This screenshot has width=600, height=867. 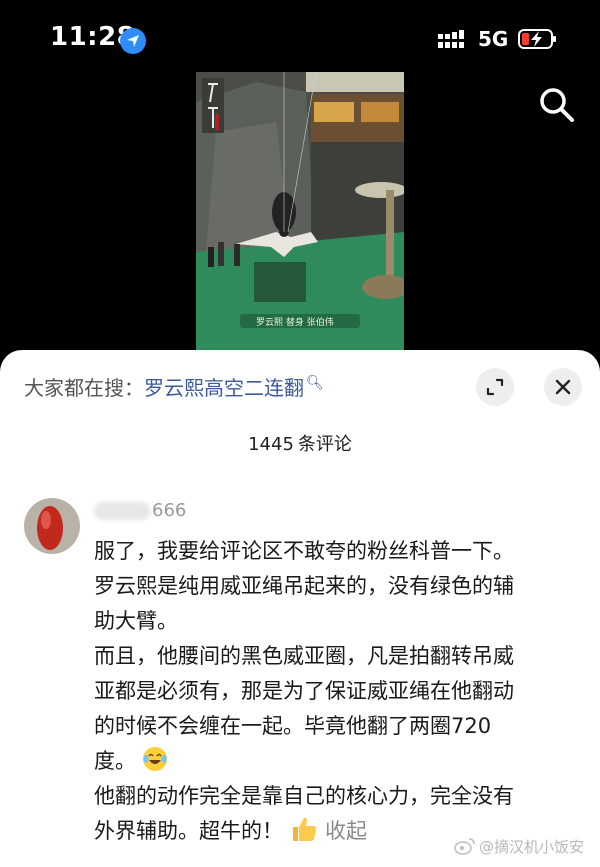 I want to click on video-thumbnail: 罗云熙 替身 张伯伟, so click(x=300, y=211).